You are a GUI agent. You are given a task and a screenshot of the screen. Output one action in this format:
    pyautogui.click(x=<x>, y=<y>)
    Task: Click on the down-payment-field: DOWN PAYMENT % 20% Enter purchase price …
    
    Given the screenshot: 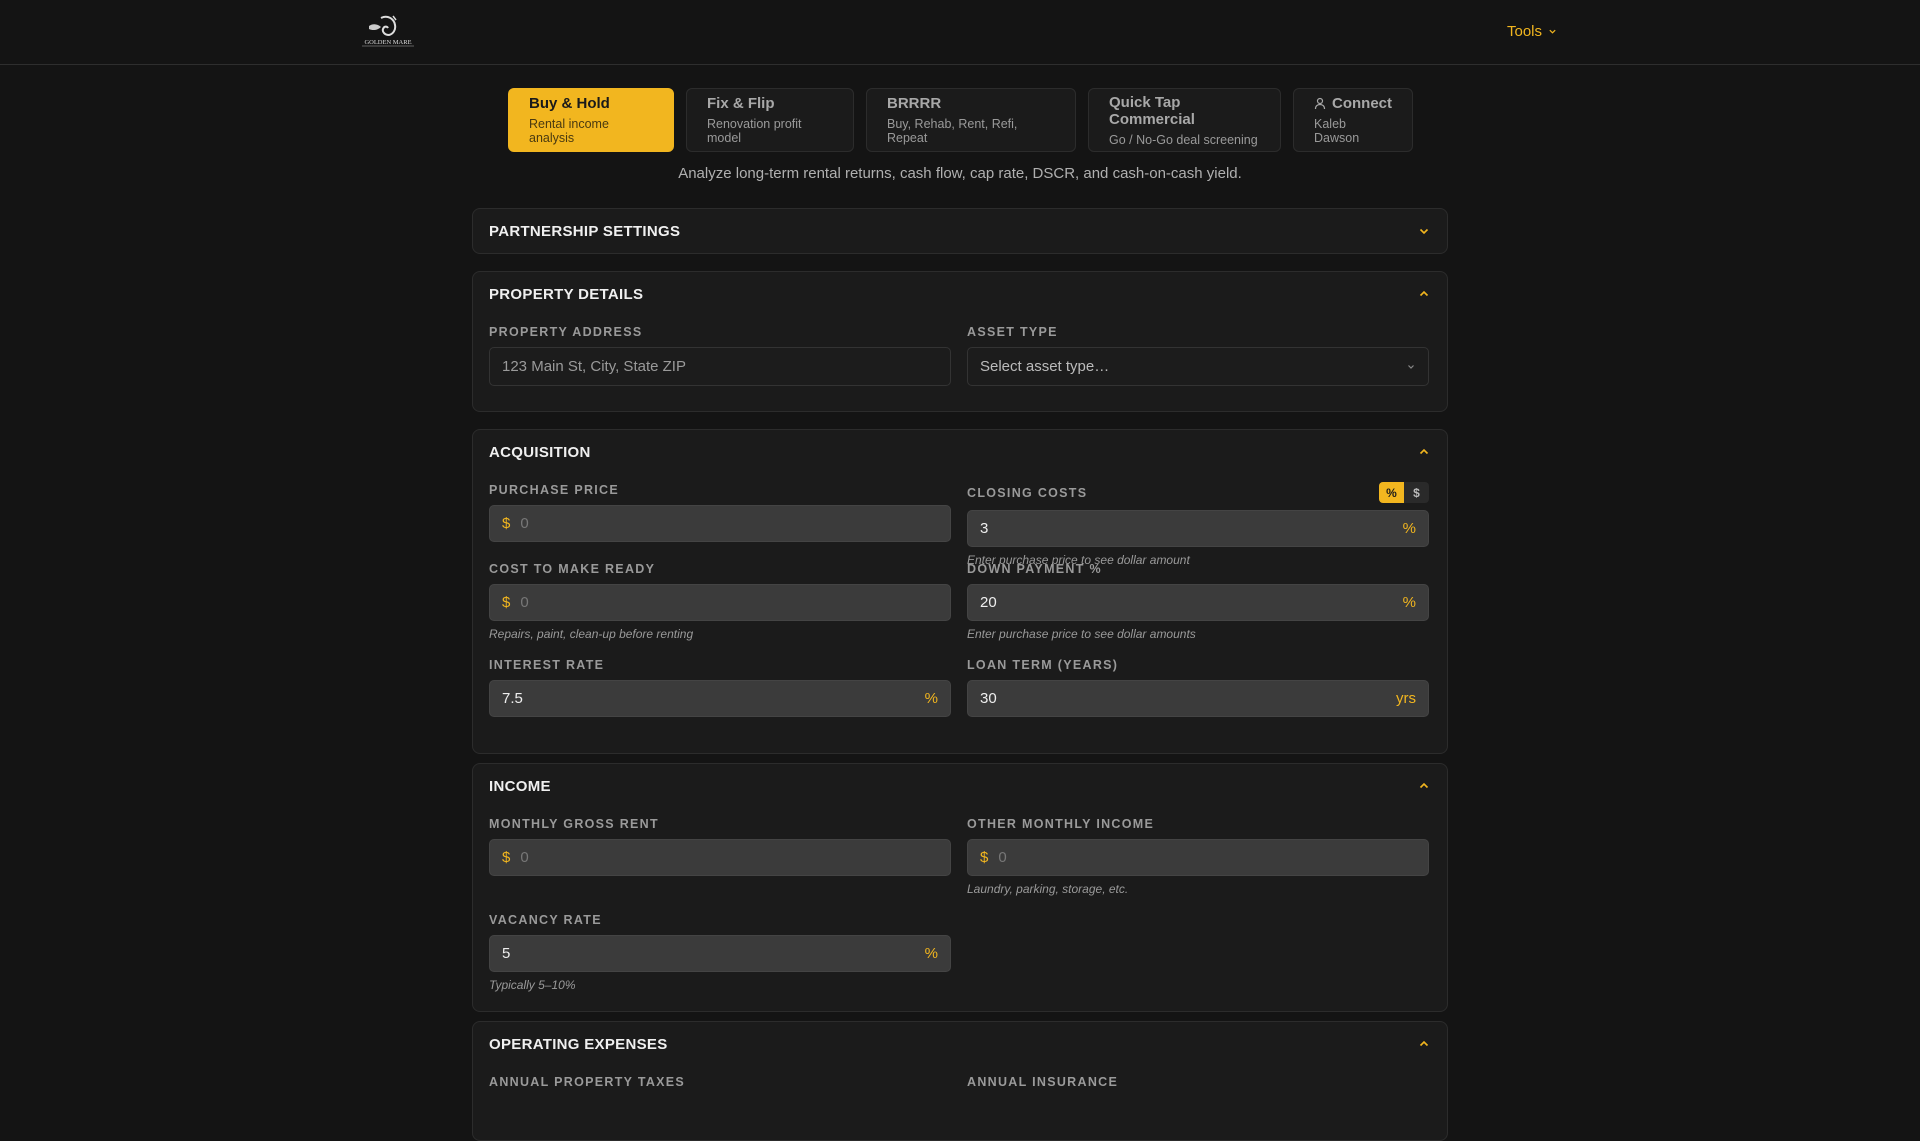 What is the action you would take?
    pyautogui.click(x=1198, y=601)
    